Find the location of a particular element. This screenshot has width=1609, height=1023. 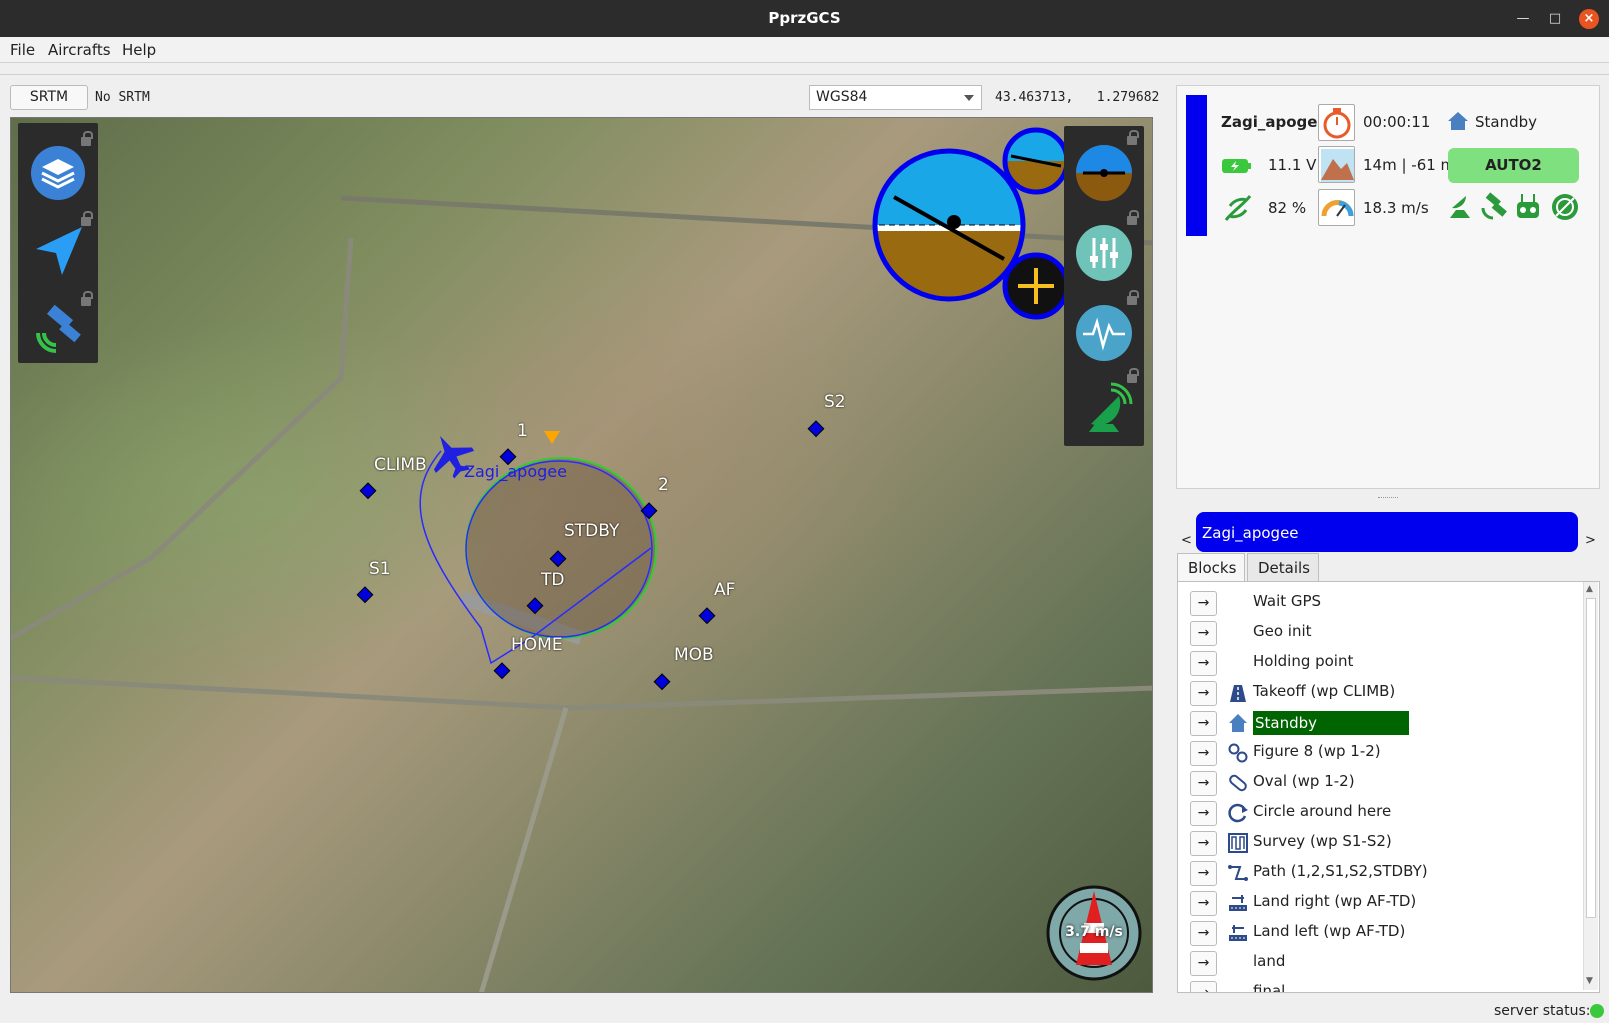

gps-antenna-icon is located at coordinates (1460, 207).